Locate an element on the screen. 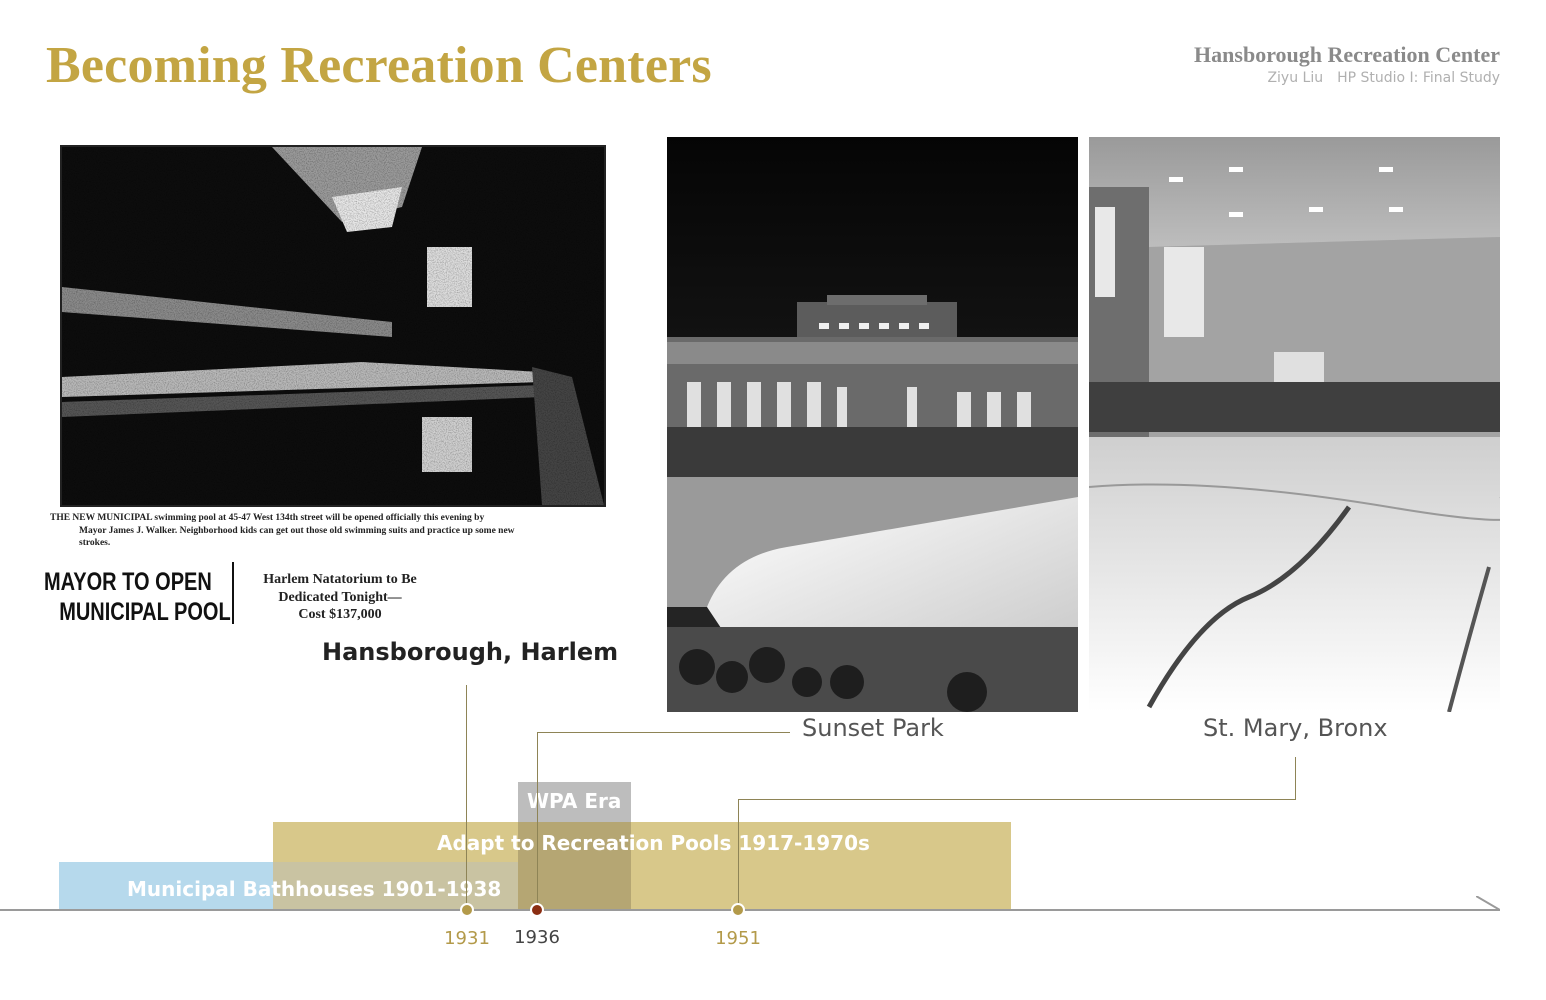  subhead-line: Cost $137,000 is located at coordinates (340, 614).